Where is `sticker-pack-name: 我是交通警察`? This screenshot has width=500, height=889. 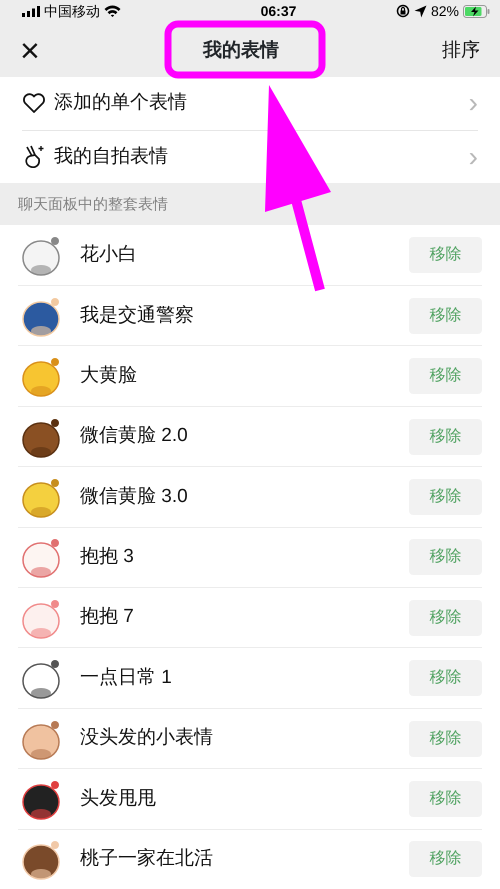
sticker-pack-name: 我是交通警察 is located at coordinates (137, 316).